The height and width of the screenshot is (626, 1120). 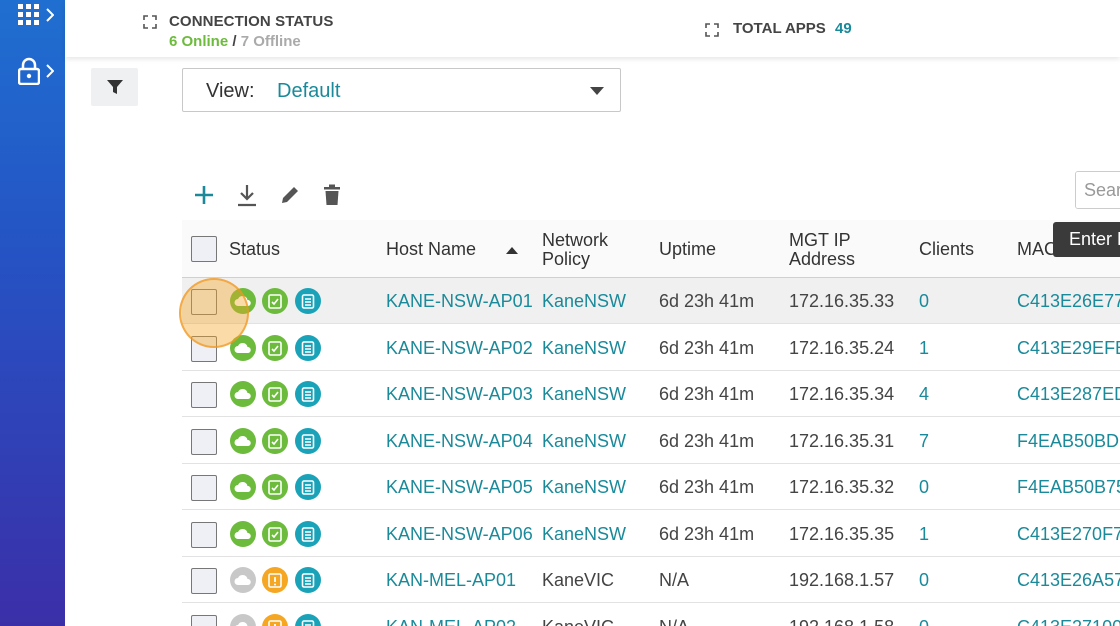 I want to click on sidebar-item-apps, so click(x=39, y=15).